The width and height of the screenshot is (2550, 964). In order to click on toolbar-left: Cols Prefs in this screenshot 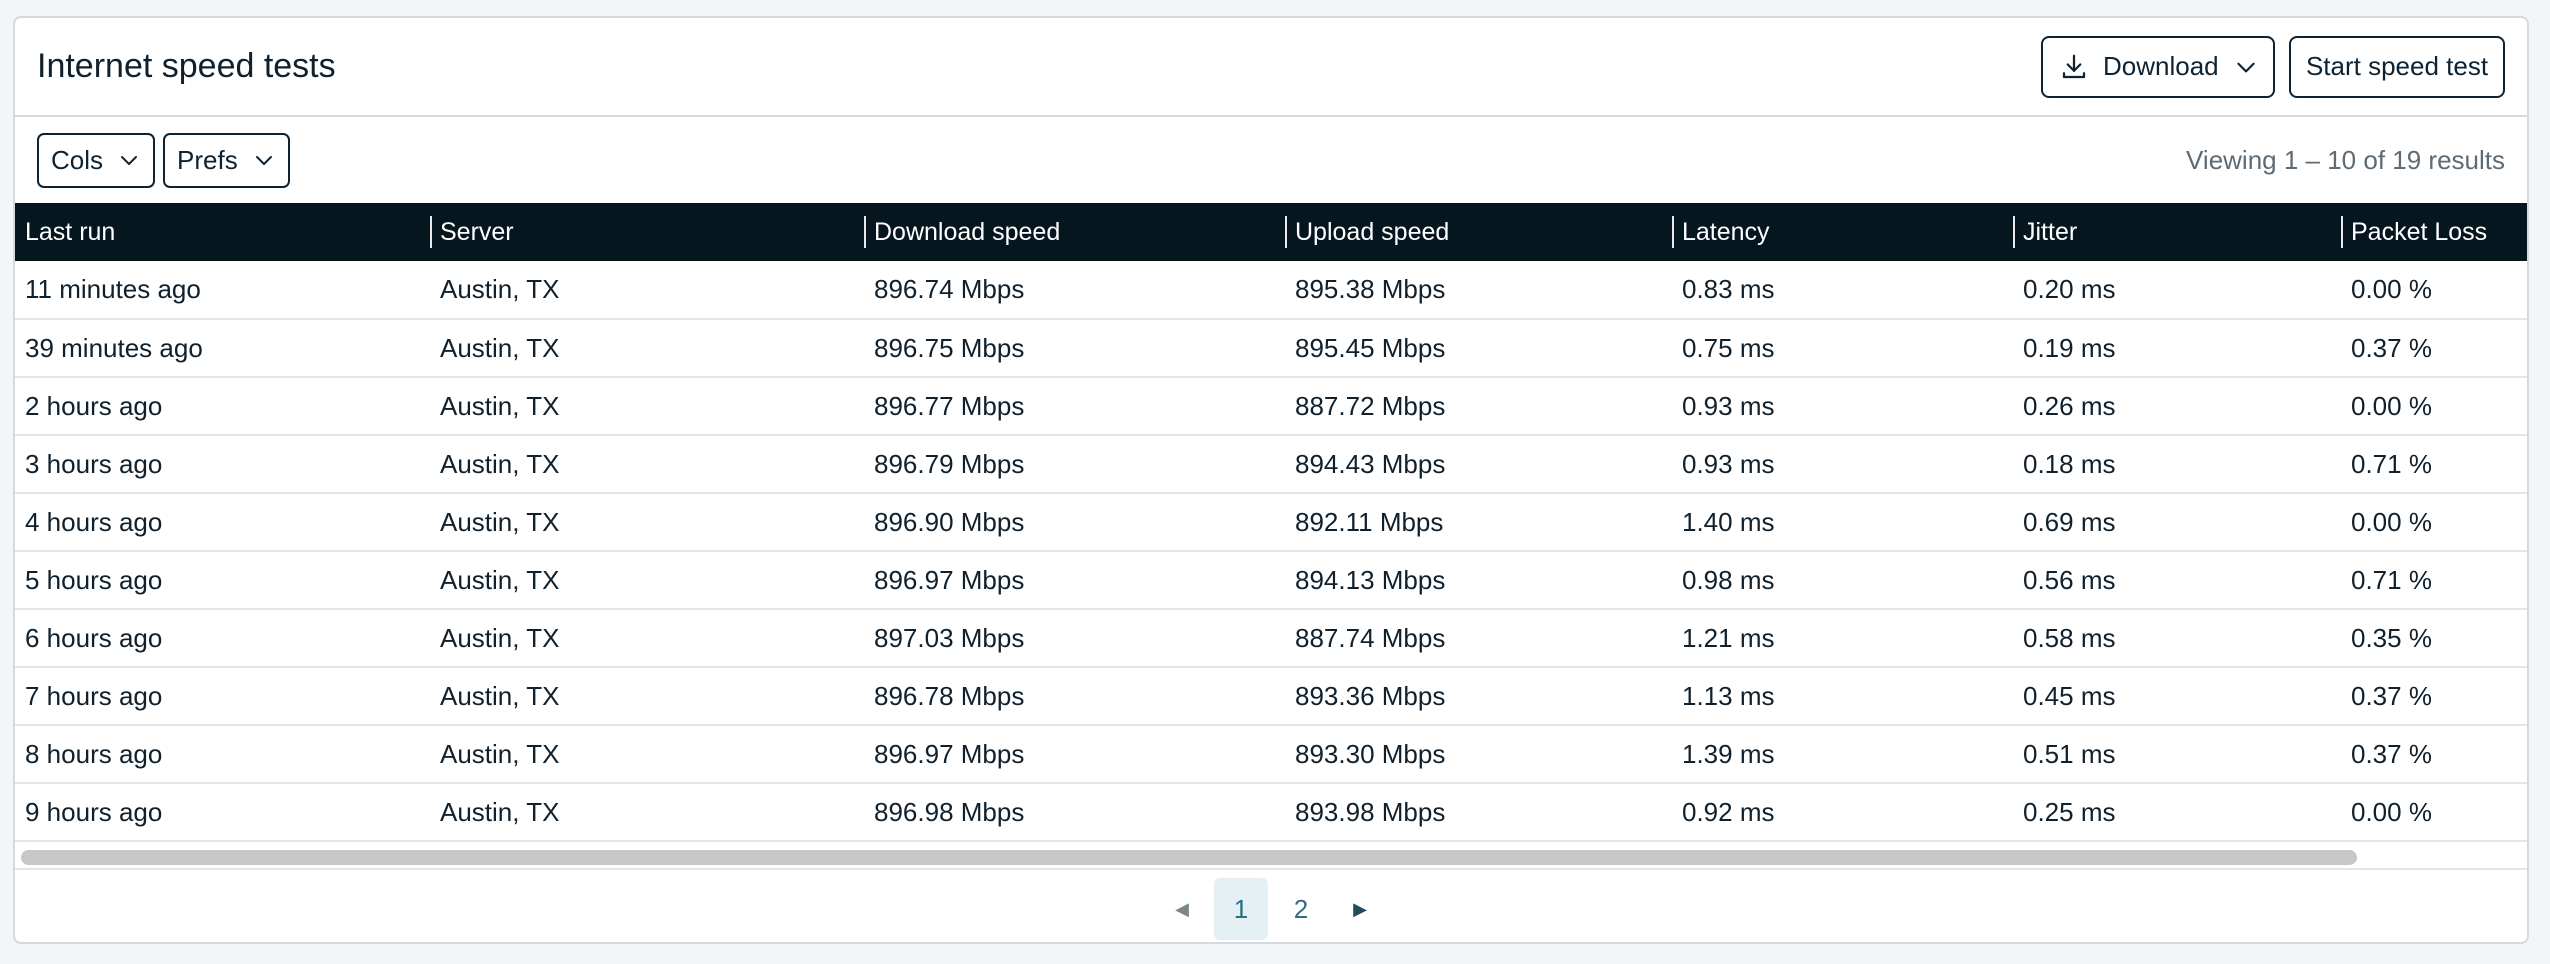, I will do `click(163, 160)`.